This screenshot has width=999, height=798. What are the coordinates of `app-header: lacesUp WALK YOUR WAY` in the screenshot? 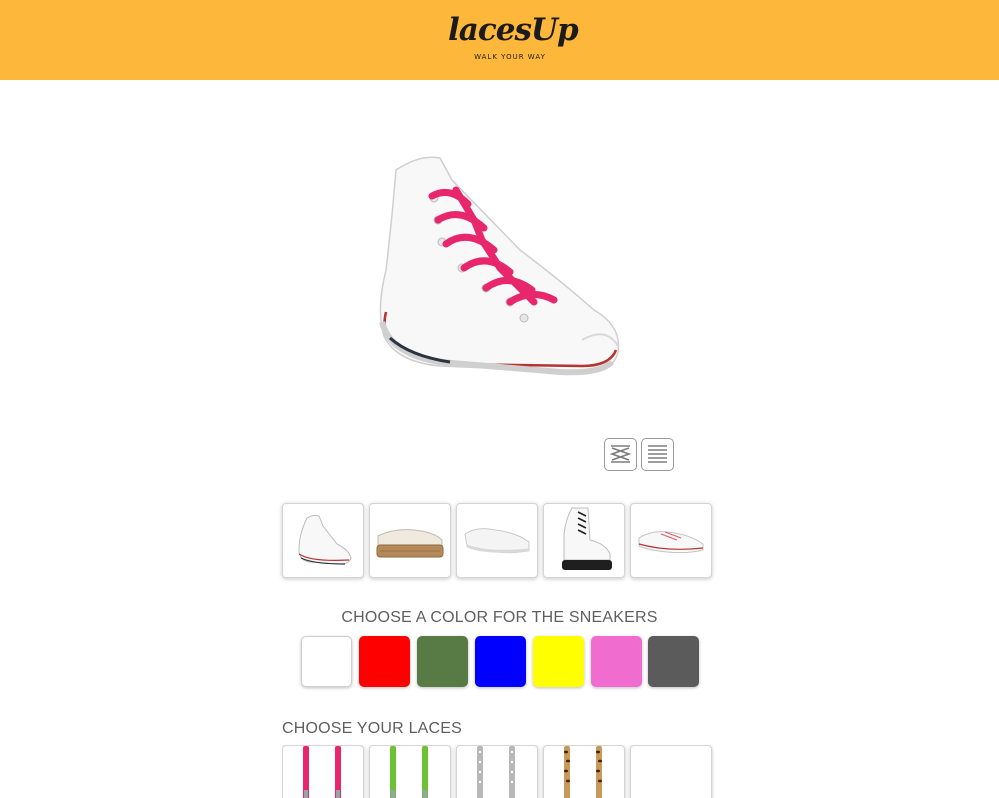 It's located at (499, 40).